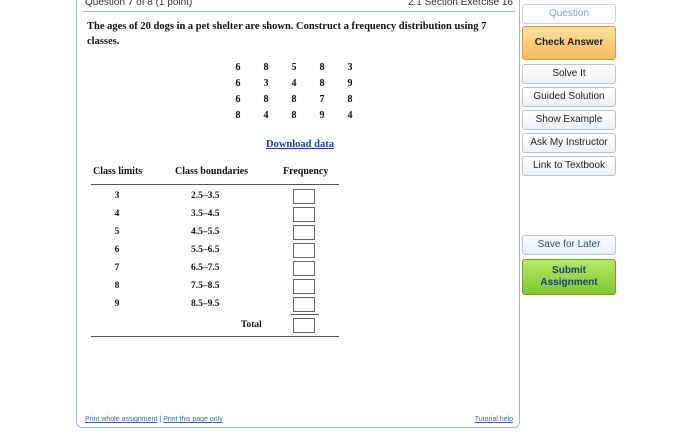 The width and height of the screenshot is (700, 434). What do you see at coordinates (205, 214) in the screenshot?
I see `class-boundary: 3.5–4.5` at bounding box center [205, 214].